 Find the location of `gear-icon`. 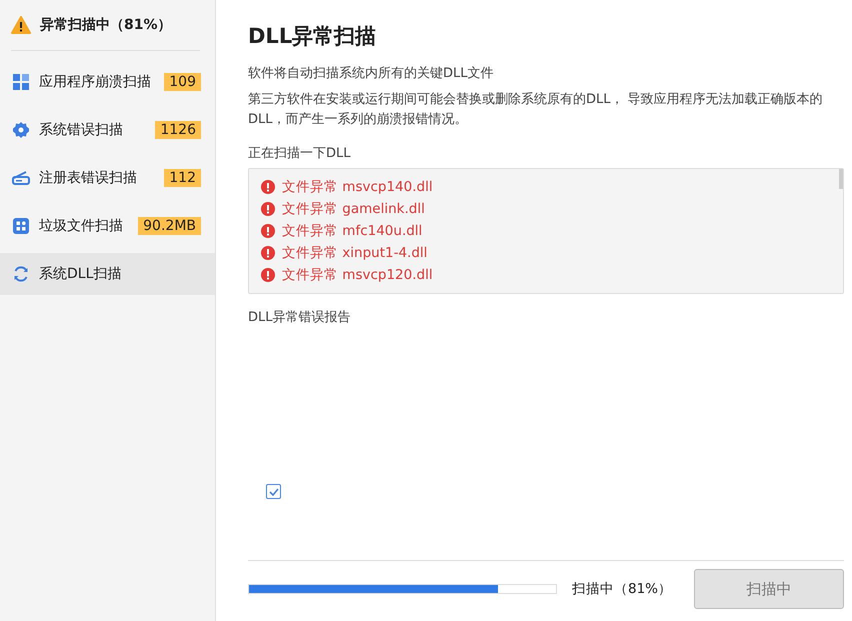

gear-icon is located at coordinates (21, 130).